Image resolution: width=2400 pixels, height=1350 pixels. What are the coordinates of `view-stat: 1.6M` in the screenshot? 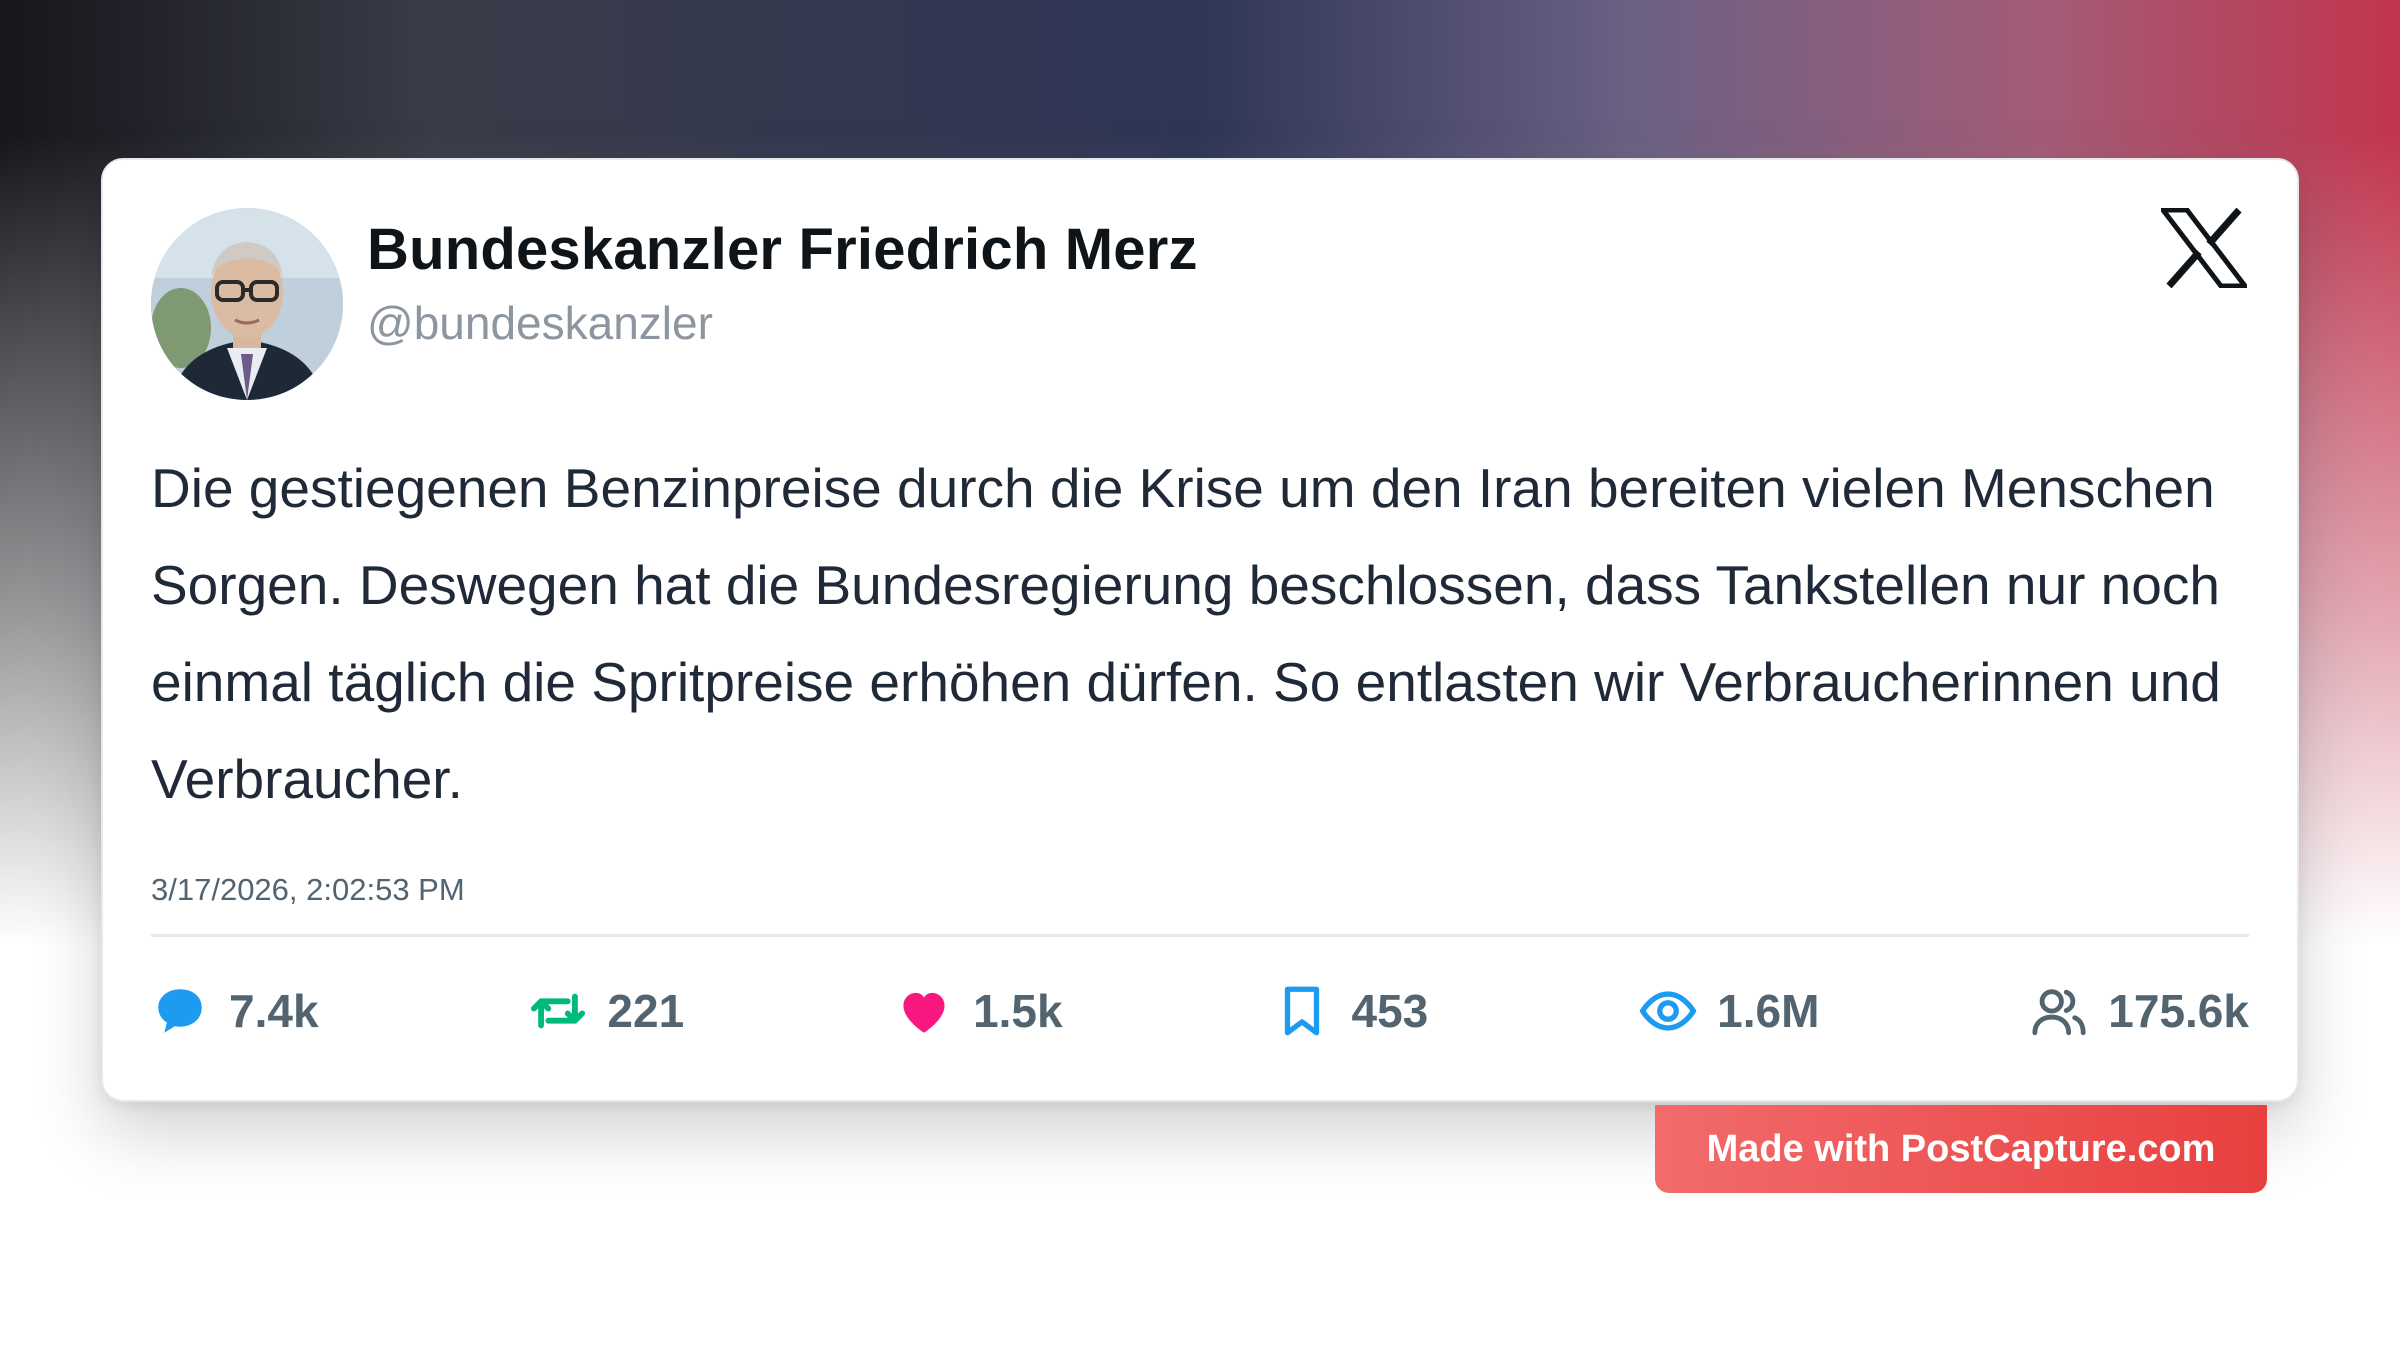 It's located at (1729, 1011).